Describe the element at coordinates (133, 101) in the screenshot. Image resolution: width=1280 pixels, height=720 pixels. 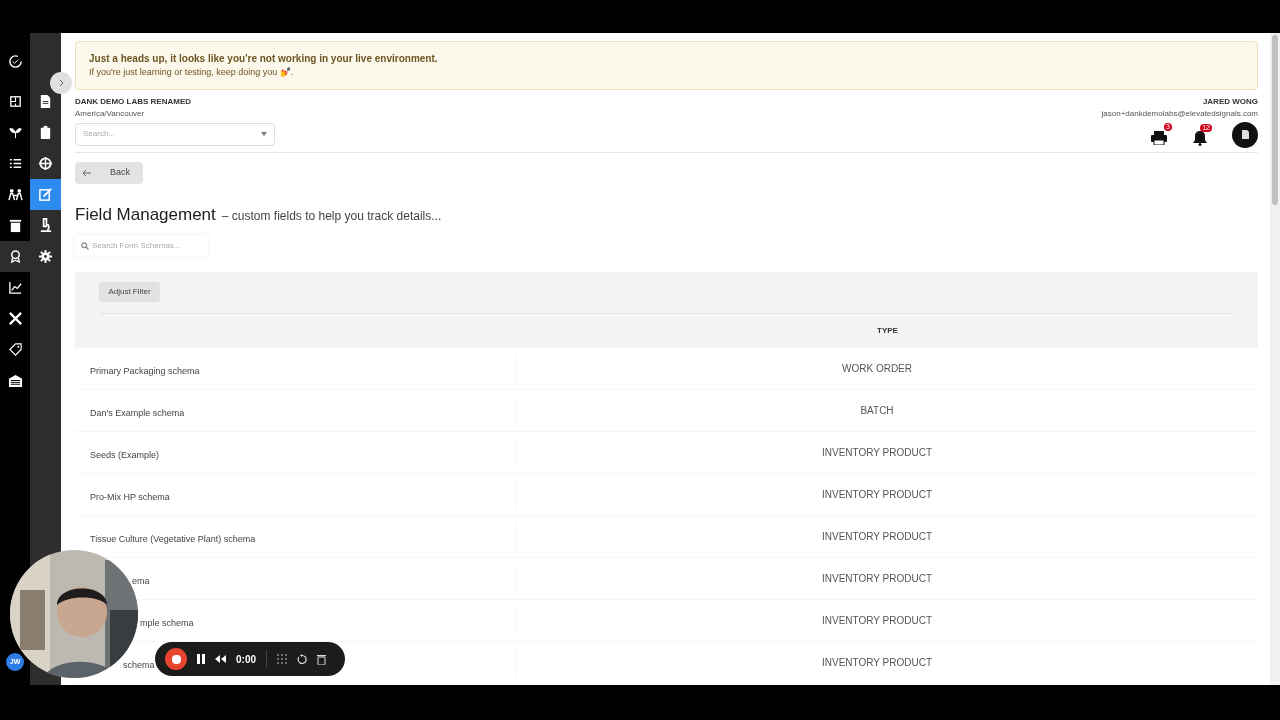
I see `company-name: DANK DEMO LABS RENAMED` at that location.